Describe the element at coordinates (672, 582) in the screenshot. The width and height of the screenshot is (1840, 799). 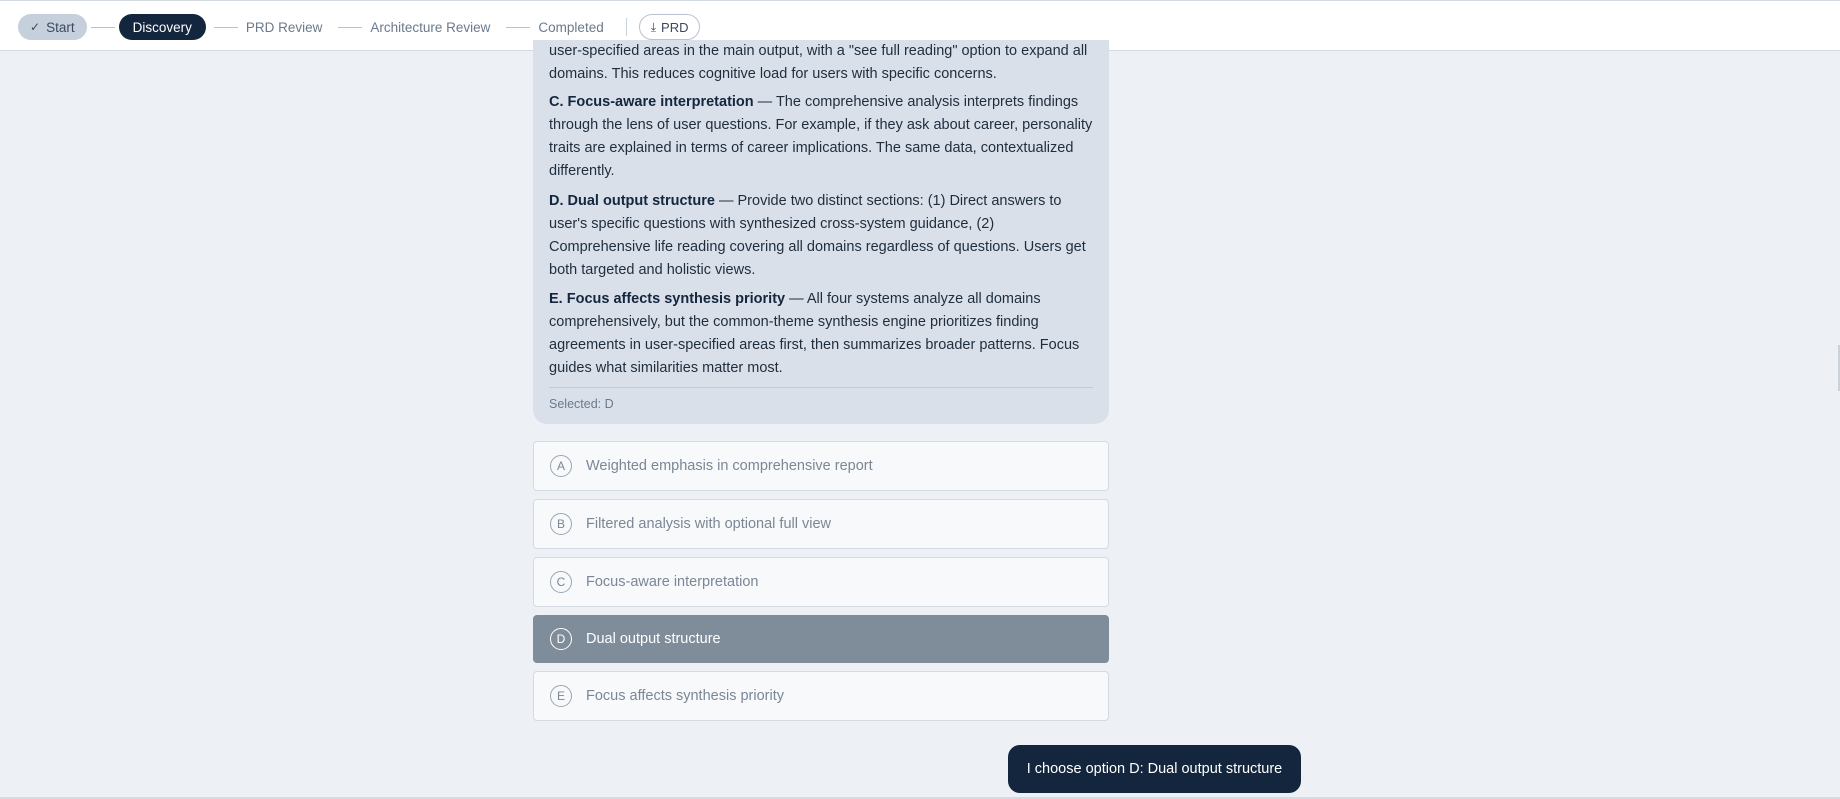
I see `option-label: Focus-aware interpretation` at that location.